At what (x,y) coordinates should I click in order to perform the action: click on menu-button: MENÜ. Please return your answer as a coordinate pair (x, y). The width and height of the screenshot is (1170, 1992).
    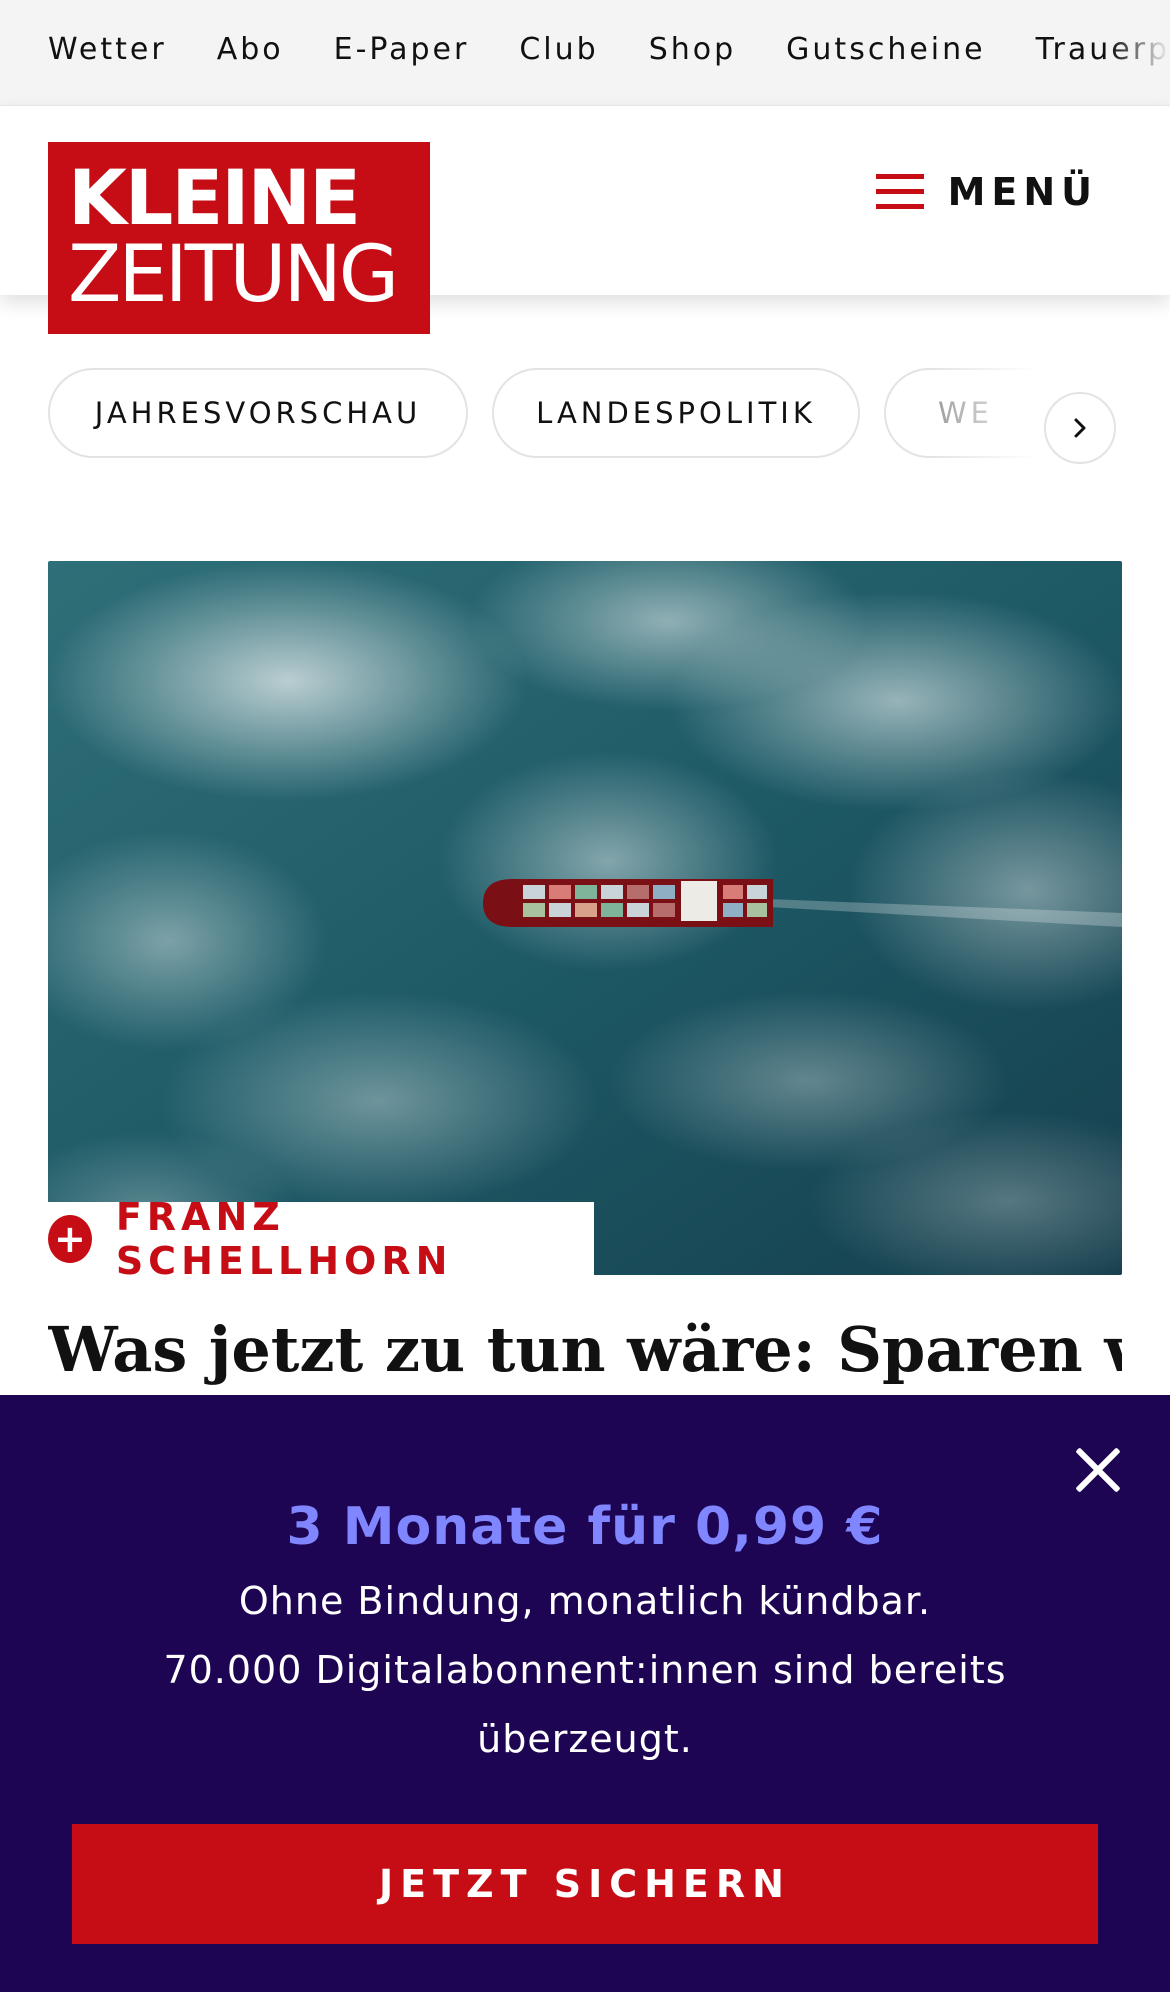
    Looking at the image, I should click on (986, 192).